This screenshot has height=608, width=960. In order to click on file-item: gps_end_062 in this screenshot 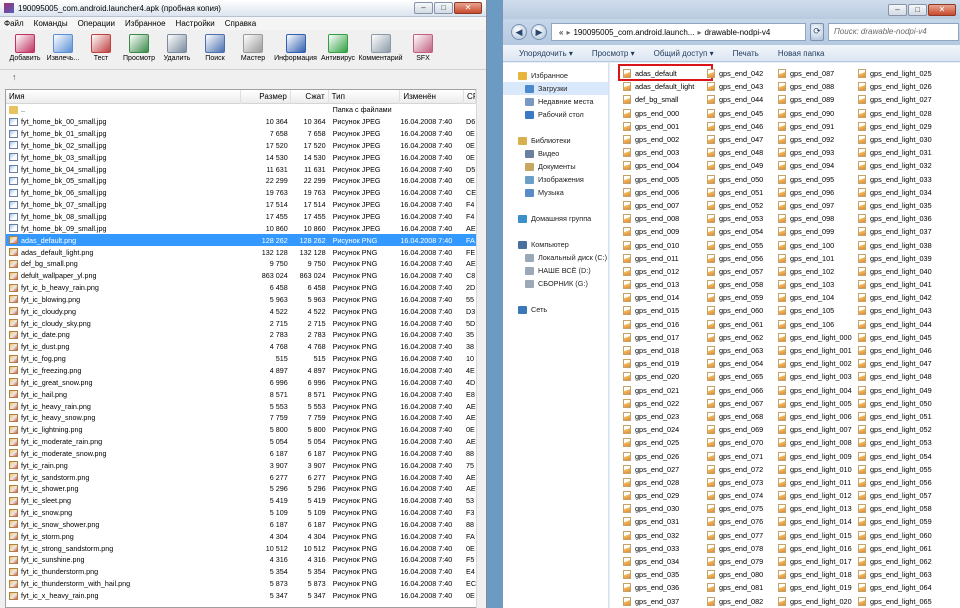, I will do `click(735, 337)`.